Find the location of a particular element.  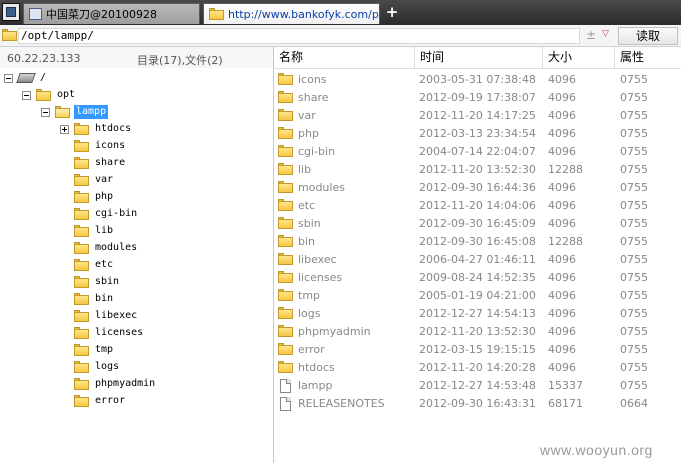

file-name: share is located at coordinates (313, 97).